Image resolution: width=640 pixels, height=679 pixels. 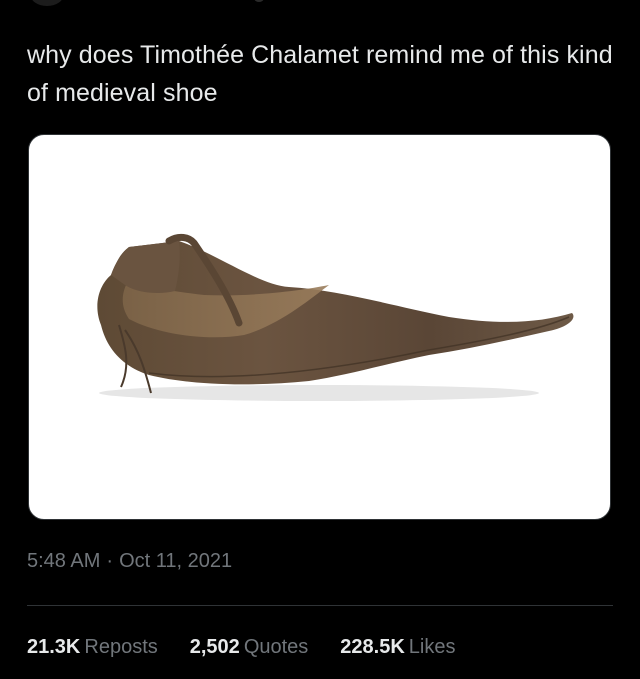 What do you see at coordinates (432, 647) in the screenshot?
I see `likes-label: Likes` at bounding box center [432, 647].